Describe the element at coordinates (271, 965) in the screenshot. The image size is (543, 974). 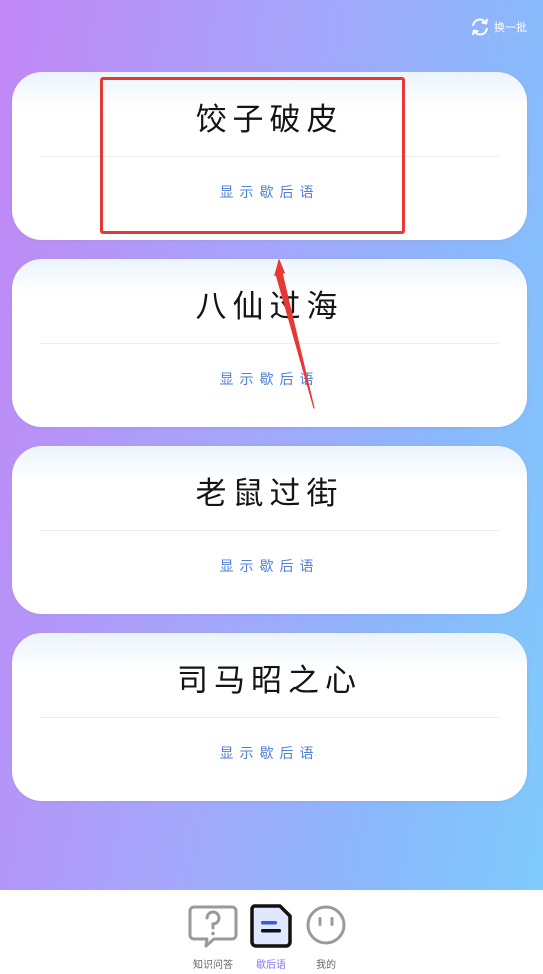
I see `tab-xiehouyu-label: 歇后语` at that location.